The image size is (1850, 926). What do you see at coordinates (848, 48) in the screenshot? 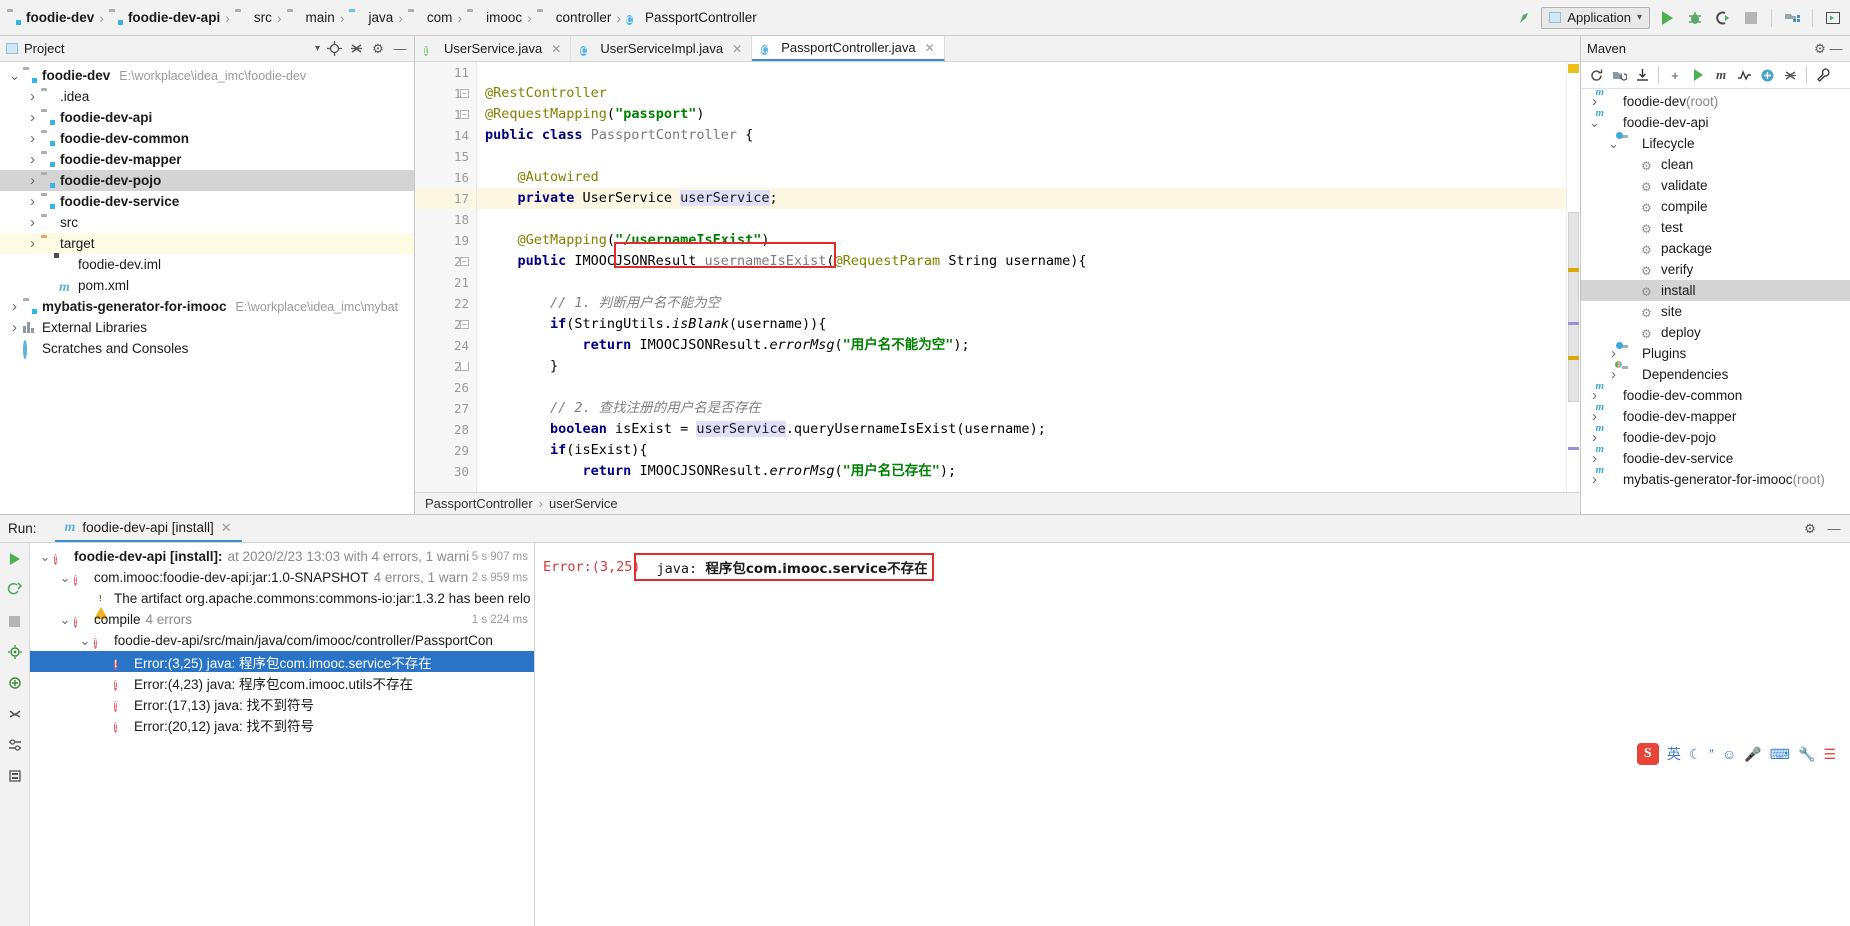
I see `editor-tab-passportcontroller: C PassportController.java ✕` at bounding box center [848, 48].